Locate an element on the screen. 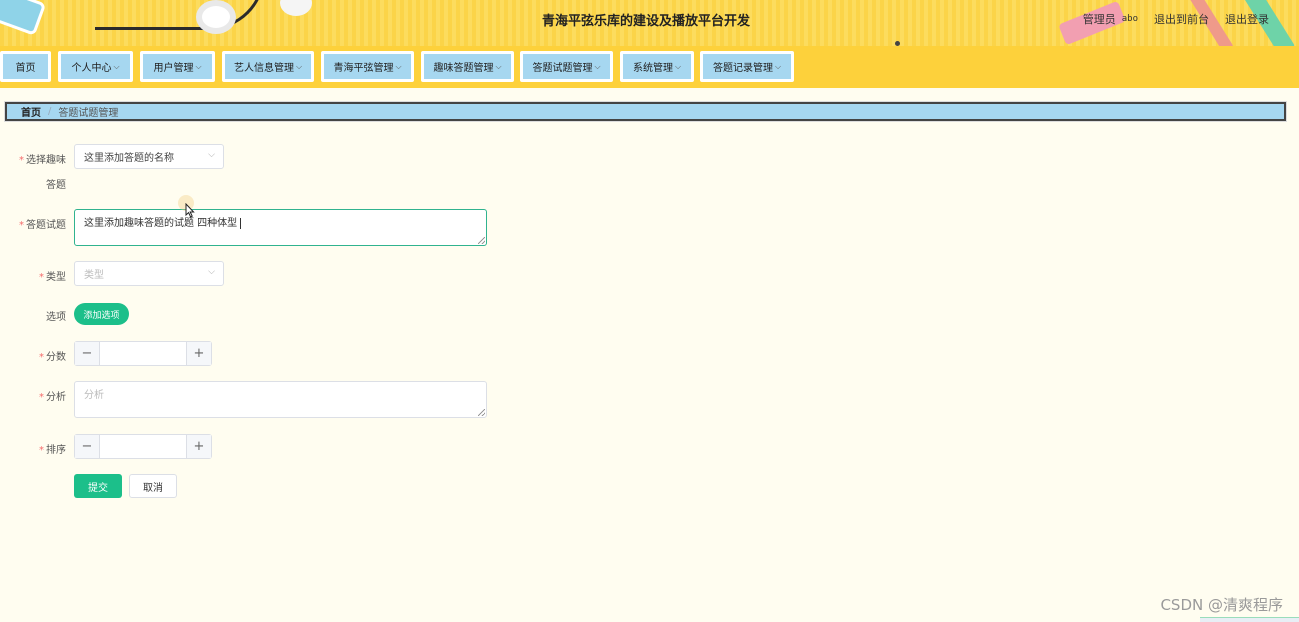  nav-label: 青海平弦管理 is located at coordinates (363, 68).